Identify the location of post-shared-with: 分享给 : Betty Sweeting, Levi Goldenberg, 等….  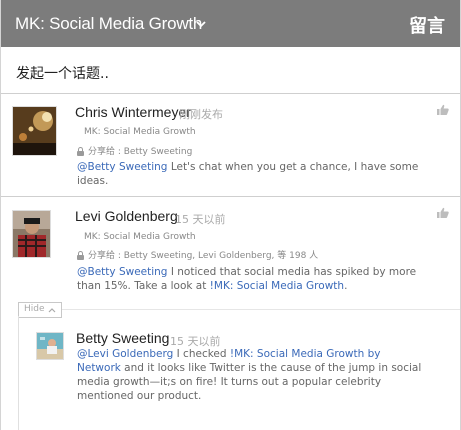
(197, 254).